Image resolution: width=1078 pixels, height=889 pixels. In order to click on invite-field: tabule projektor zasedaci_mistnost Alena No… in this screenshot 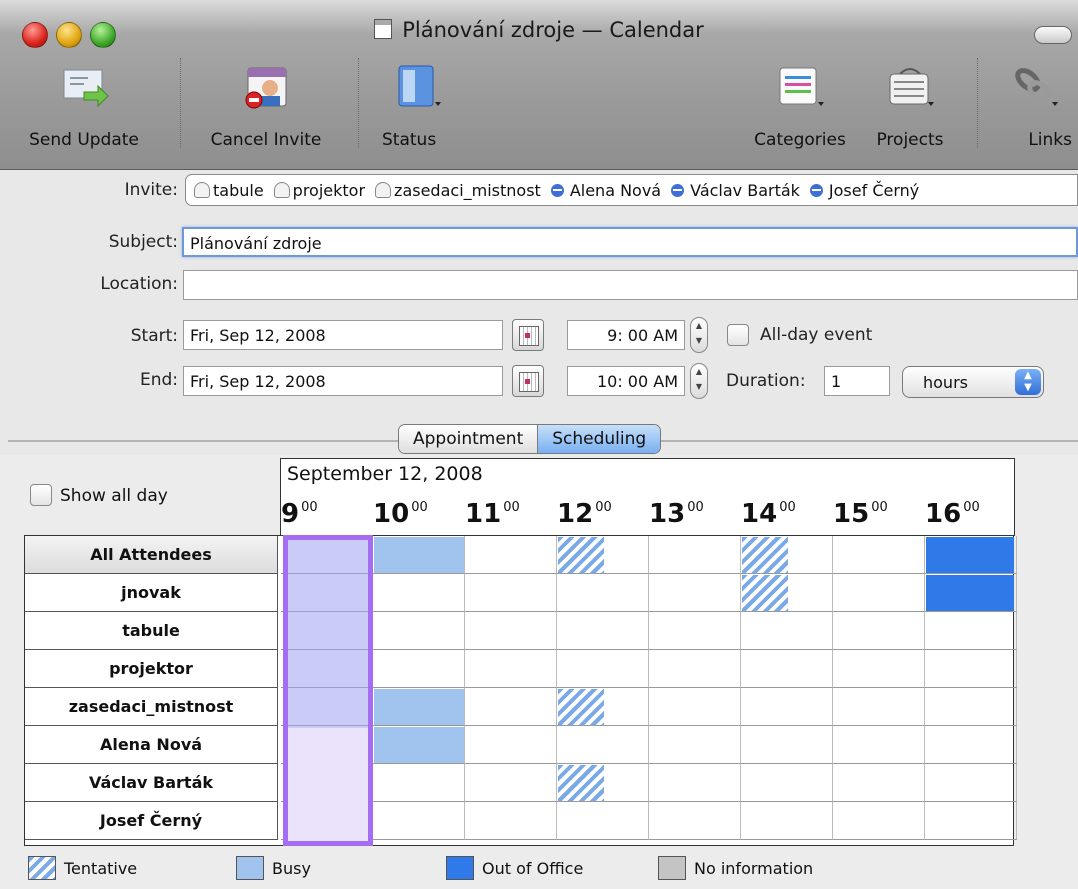, I will do `click(631, 190)`.